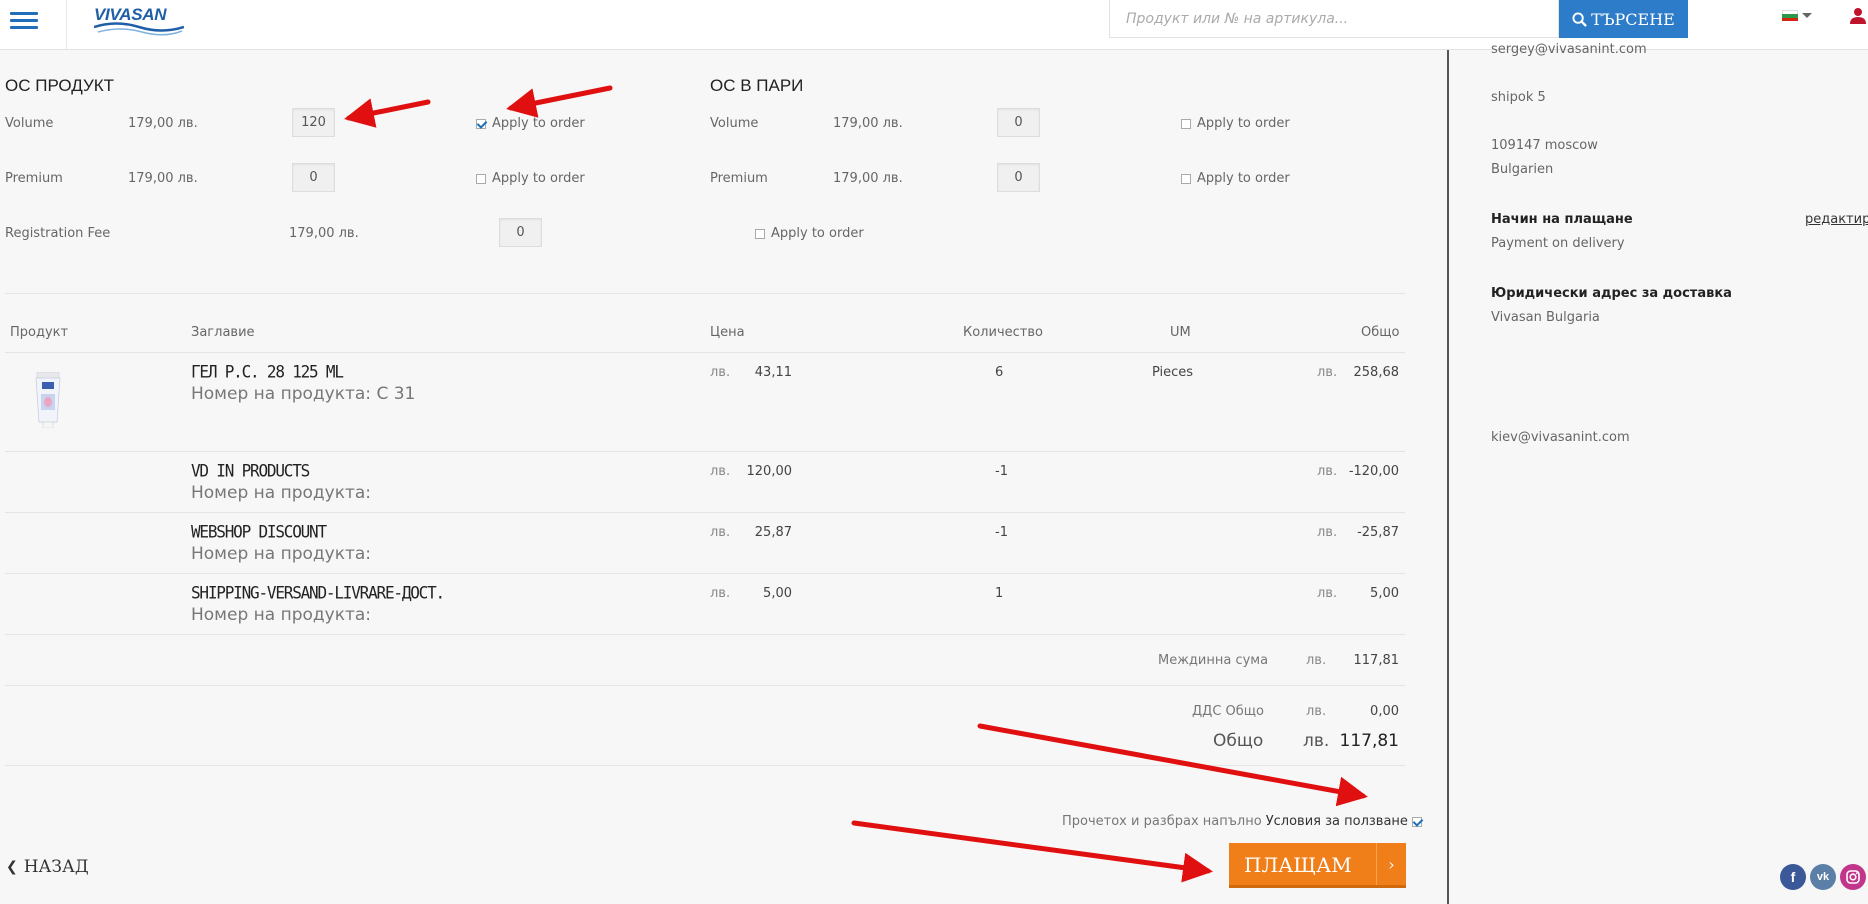  What do you see at coordinates (1376, 372) in the screenshot?
I see `total-value: 258,68` at bounding box center [1376, 372].